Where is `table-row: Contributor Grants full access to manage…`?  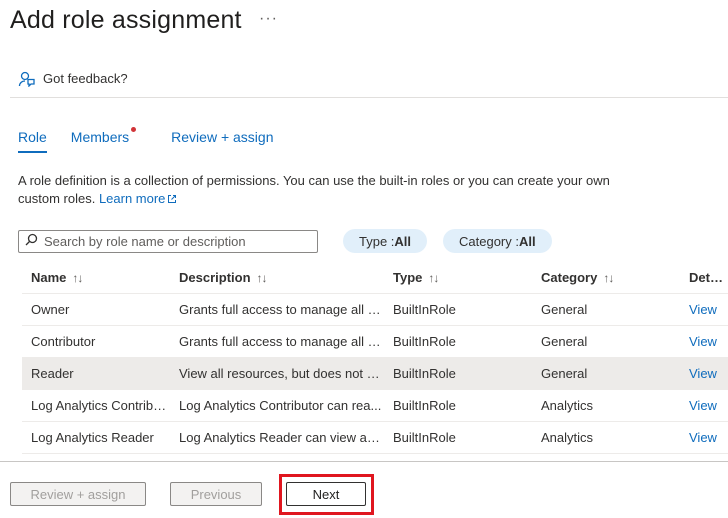 table-row: Contributor Grants full access to manage… is located at coordinates (375, 342).